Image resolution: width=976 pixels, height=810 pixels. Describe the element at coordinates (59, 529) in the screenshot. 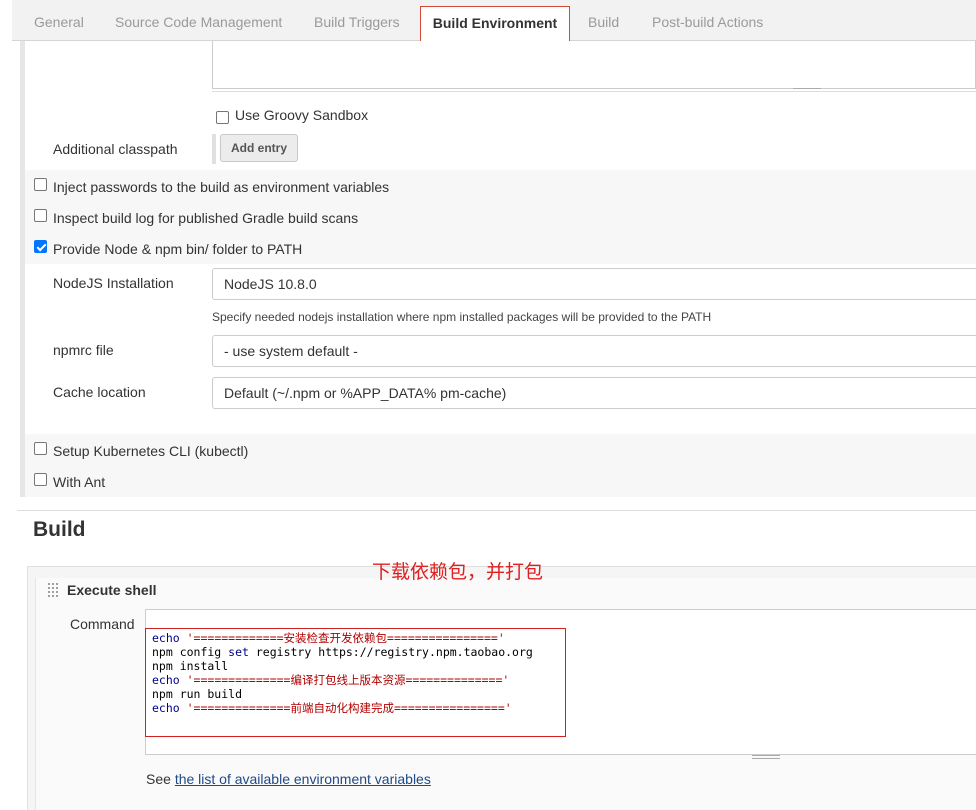

I see `build-section-heading: Build` at that location.